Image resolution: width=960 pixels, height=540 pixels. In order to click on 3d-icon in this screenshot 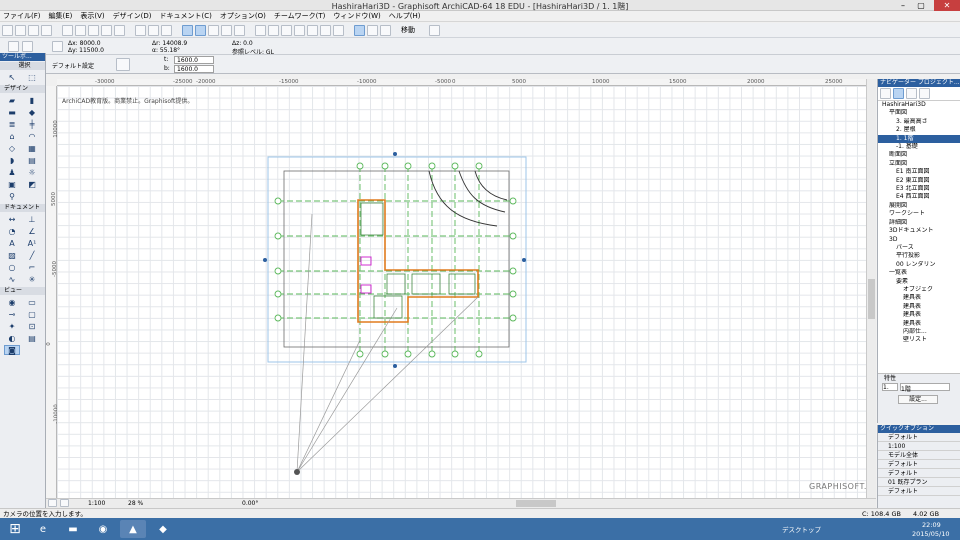, I will do `click(312, 30)`.